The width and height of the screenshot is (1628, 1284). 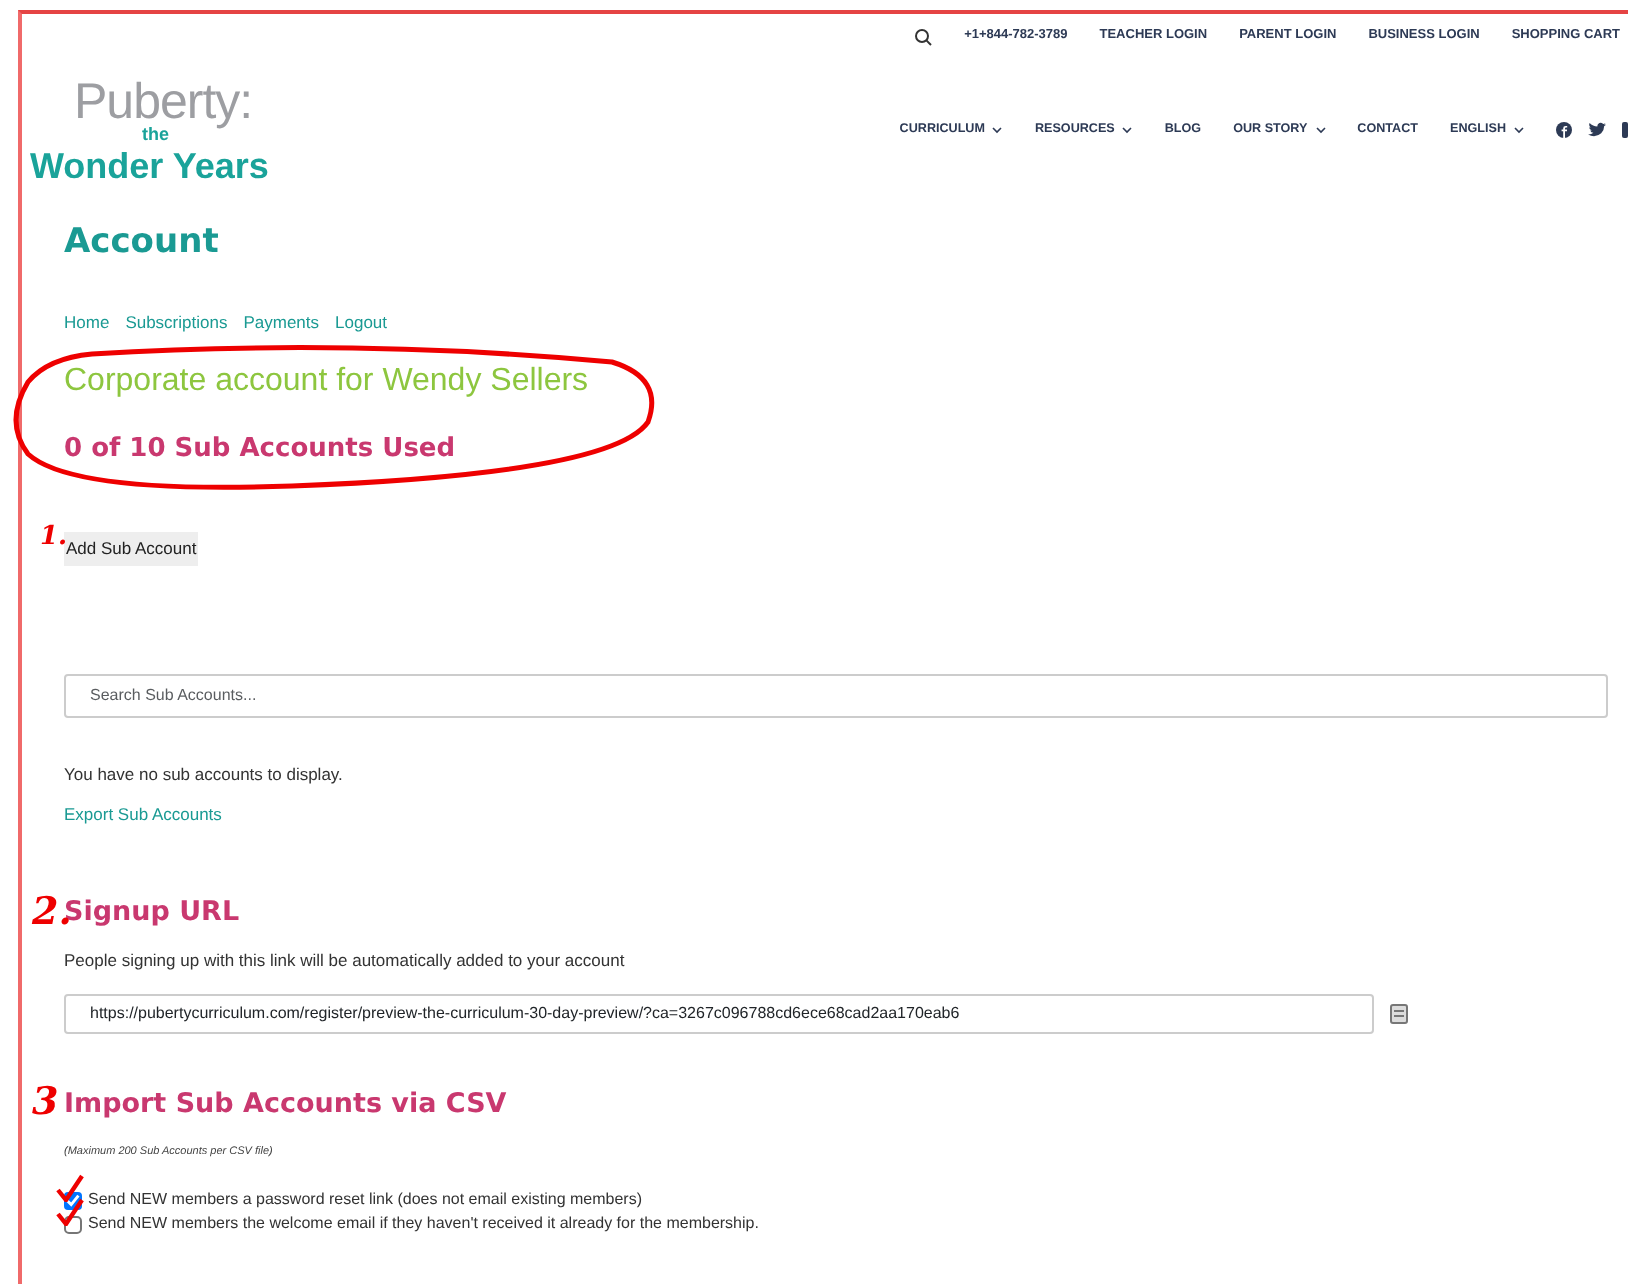 I want to click on checkbox-label: Send NEW members a password reset link (does not email existing members), so click(x=365, y=1200).